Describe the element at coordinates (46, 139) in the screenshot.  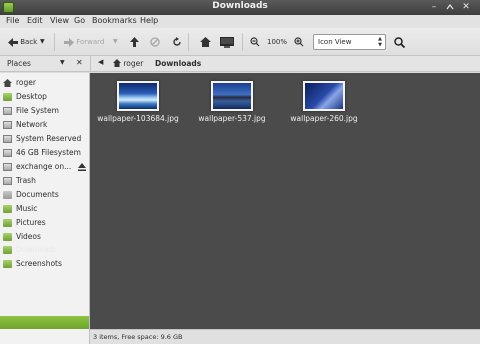
I see `sidebar-item-system-reserved: System Reserved` at that location.